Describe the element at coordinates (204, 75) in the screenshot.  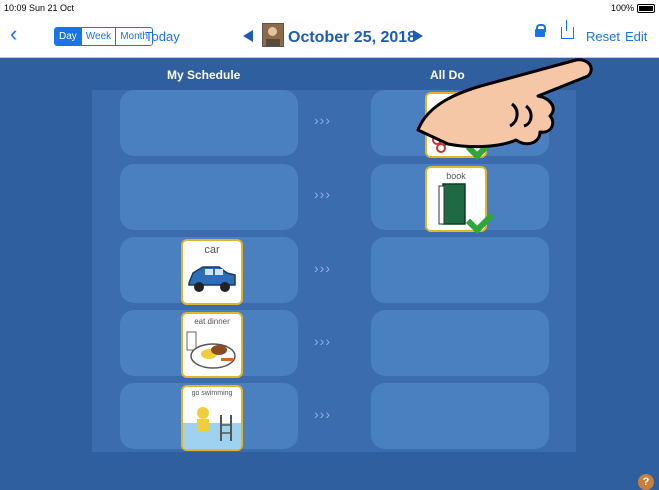
I see `my-schedule-heading: My Schedule` at that location.